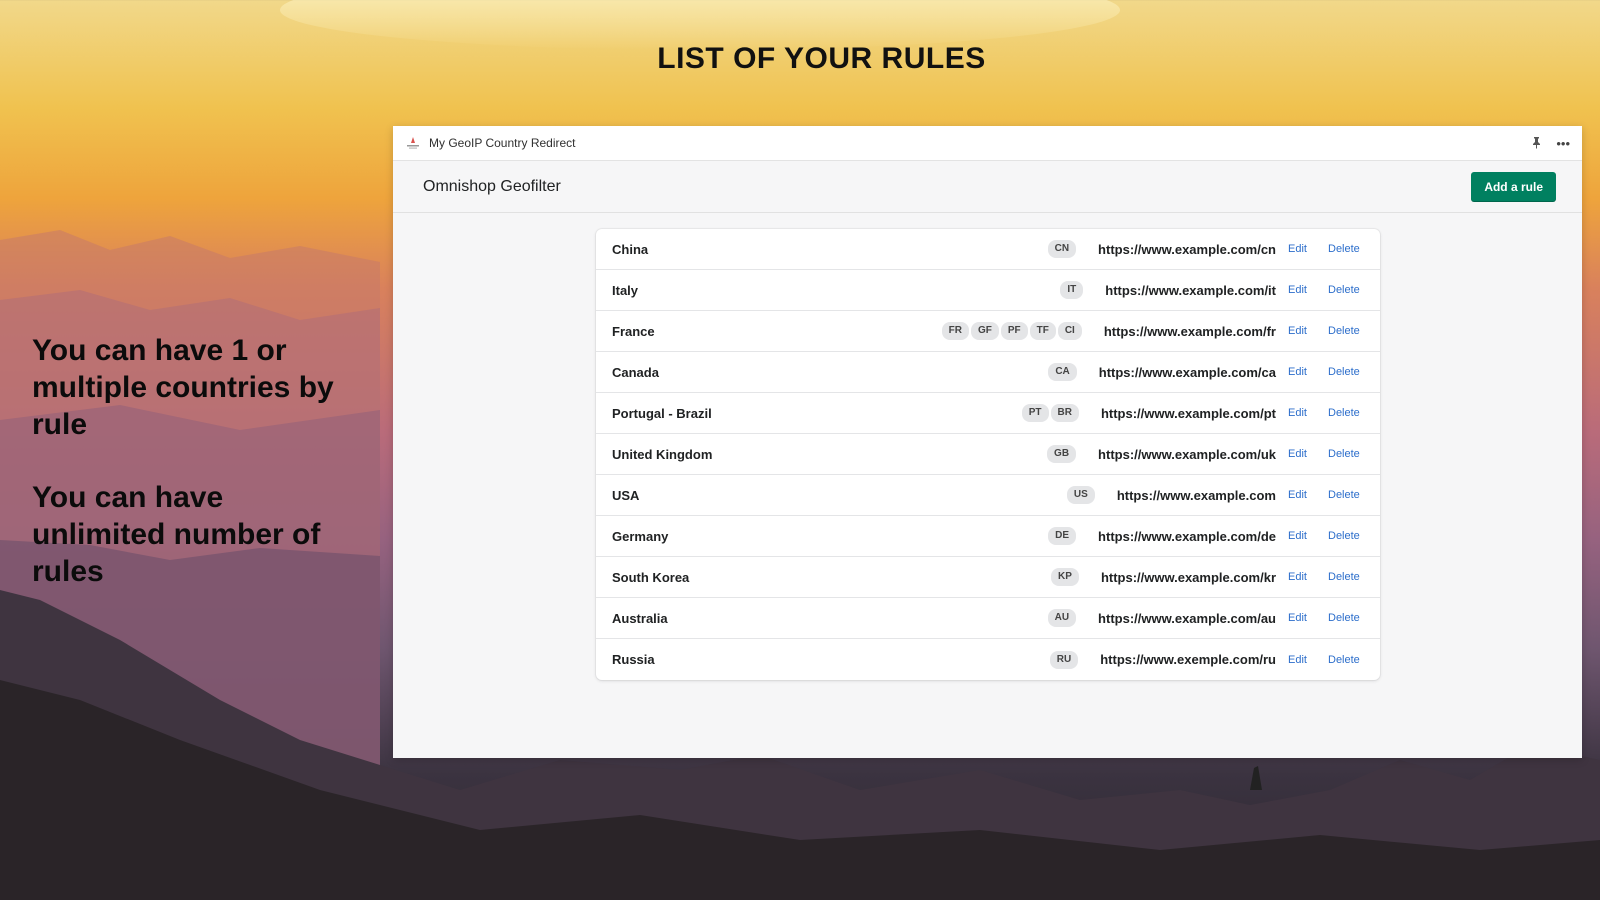 Image resolution: width=1600 pixels, height=900 pixels. Describe the element at coordinates (987, 187) in the screenshot. I see `page-header: Omnishop Geofilter Add a rule` at that location.